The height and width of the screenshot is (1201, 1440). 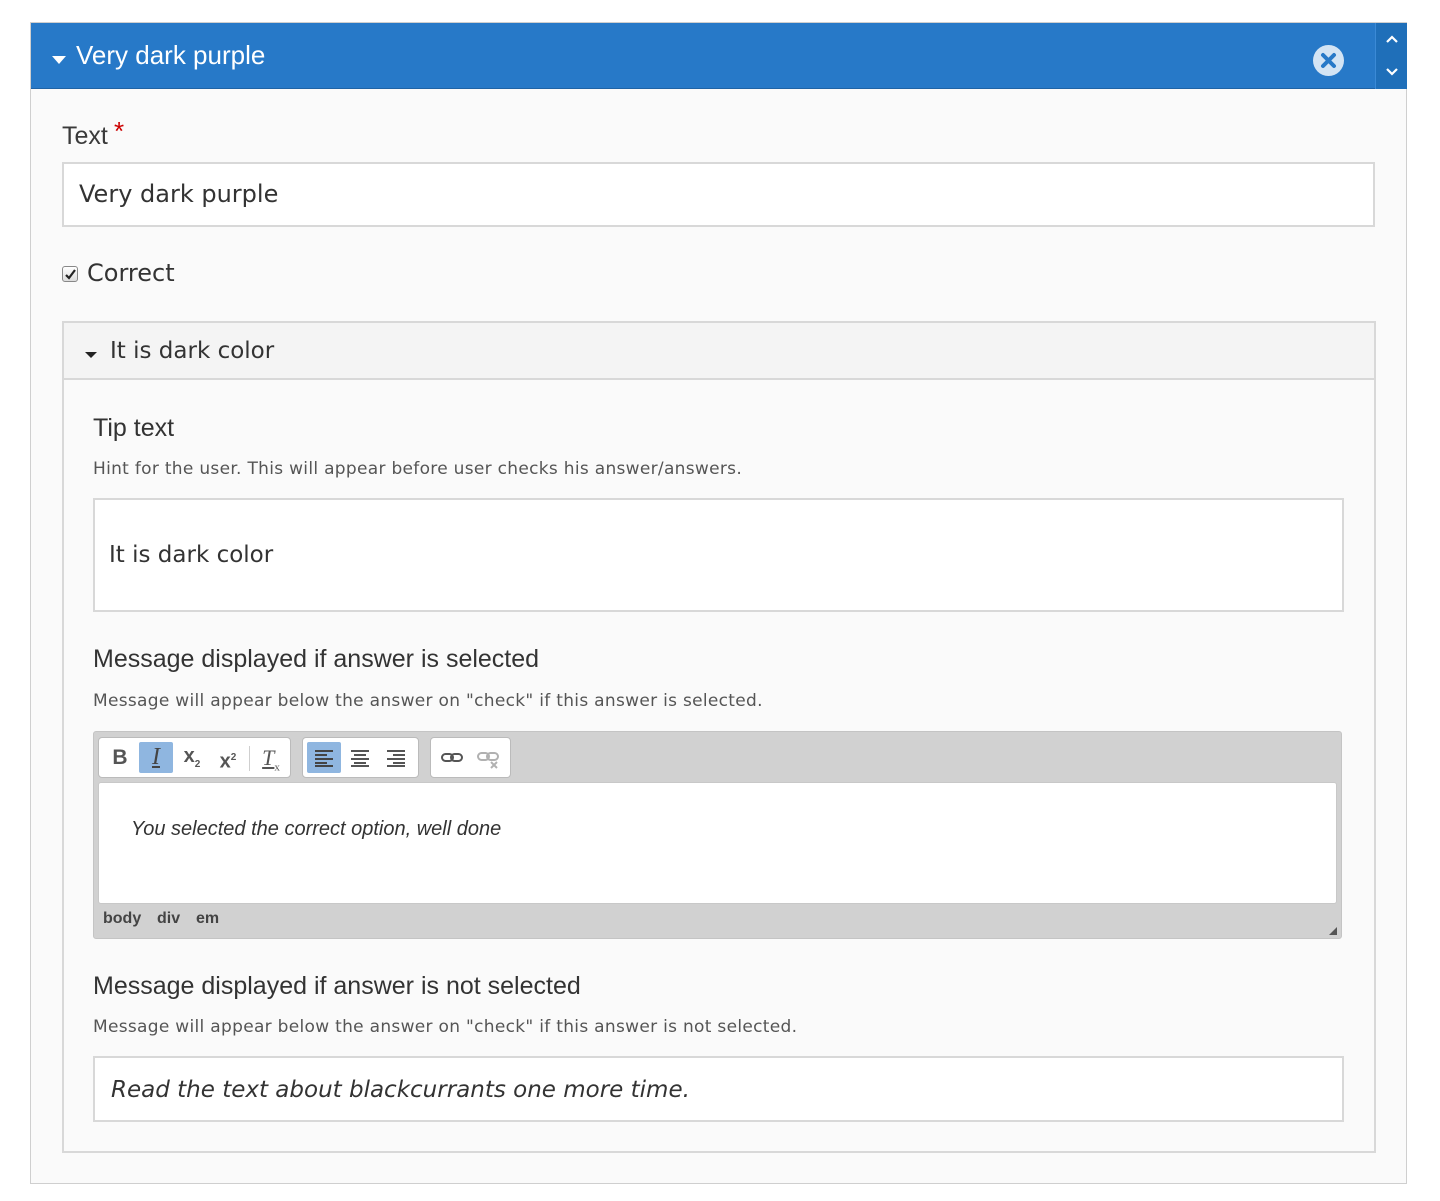 What do you see at coordinates (1333, 931) in the screenshot?
I see `resize-handle` at bounding box center [1333, 931].